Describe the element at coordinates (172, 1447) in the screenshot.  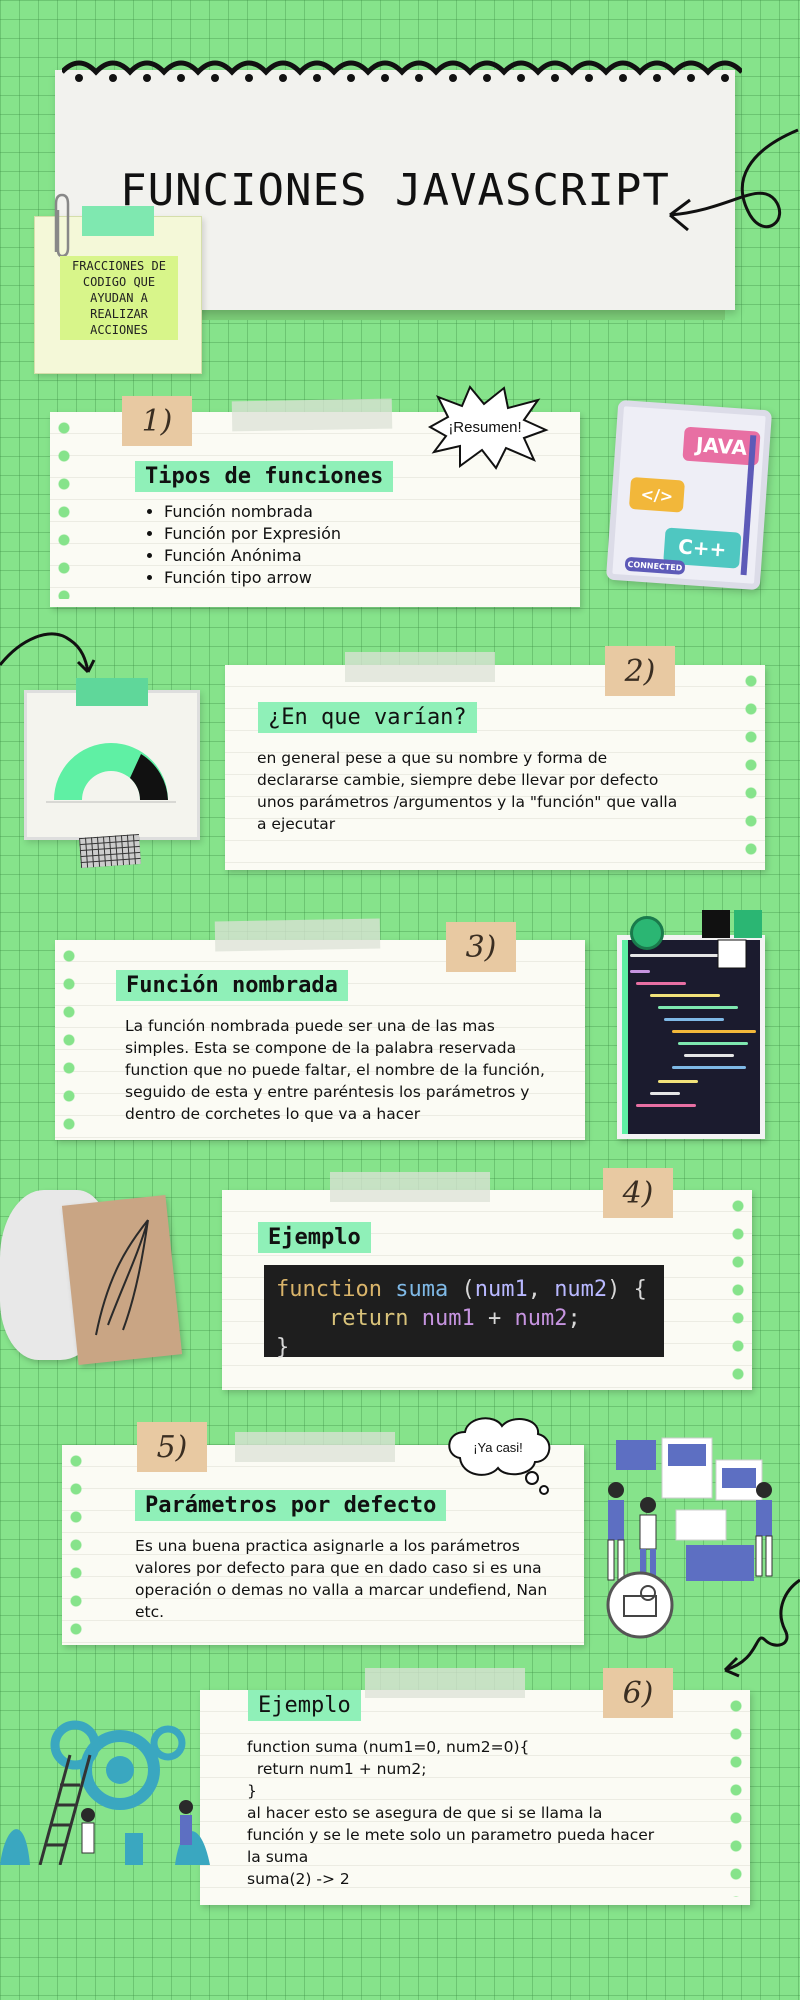
I see `section5-number: 5)` at that location.